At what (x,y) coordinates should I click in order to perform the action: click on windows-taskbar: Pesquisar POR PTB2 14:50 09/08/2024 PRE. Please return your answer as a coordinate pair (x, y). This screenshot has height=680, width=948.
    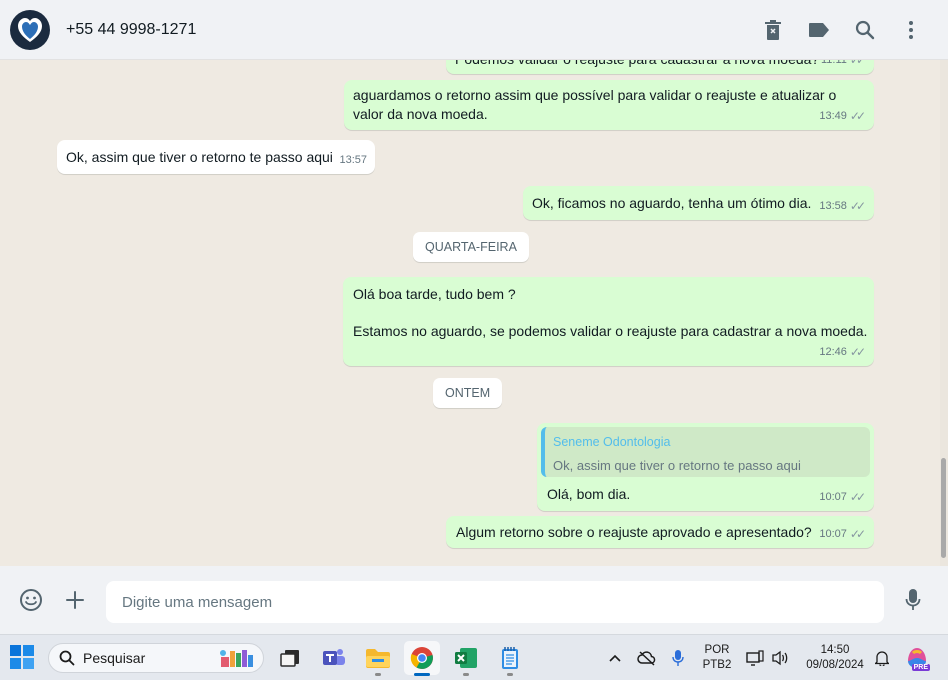
    Looking at the image, I should click on (474, 657).